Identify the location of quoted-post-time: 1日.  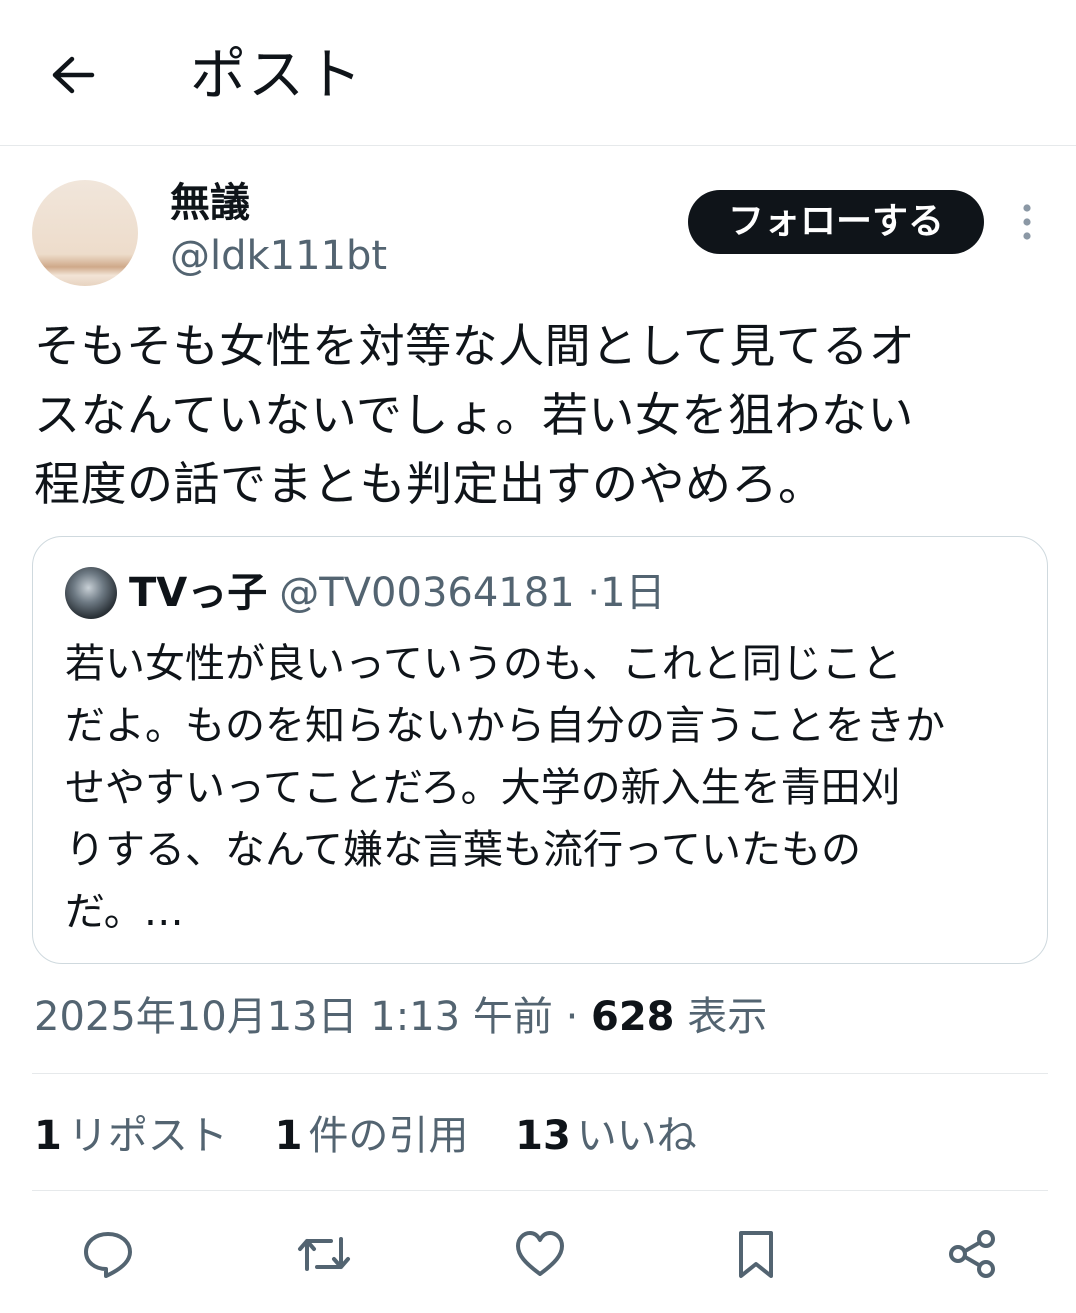
(633, 593).